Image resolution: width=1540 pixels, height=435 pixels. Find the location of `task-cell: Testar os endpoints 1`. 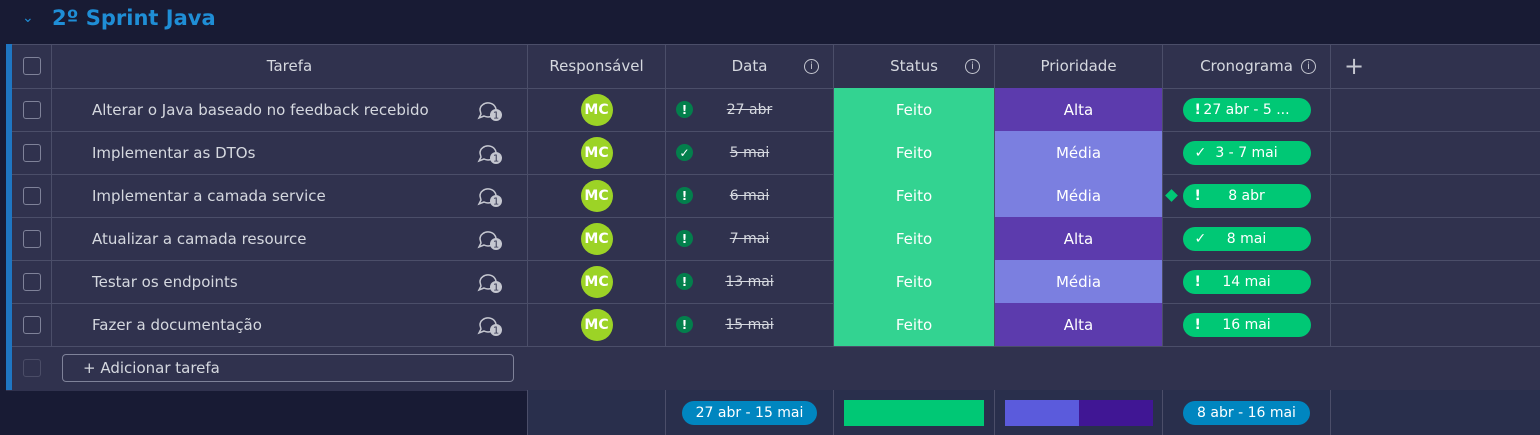

task-cell: Testar os endpoints 1 is located at coordinates (290, 281).